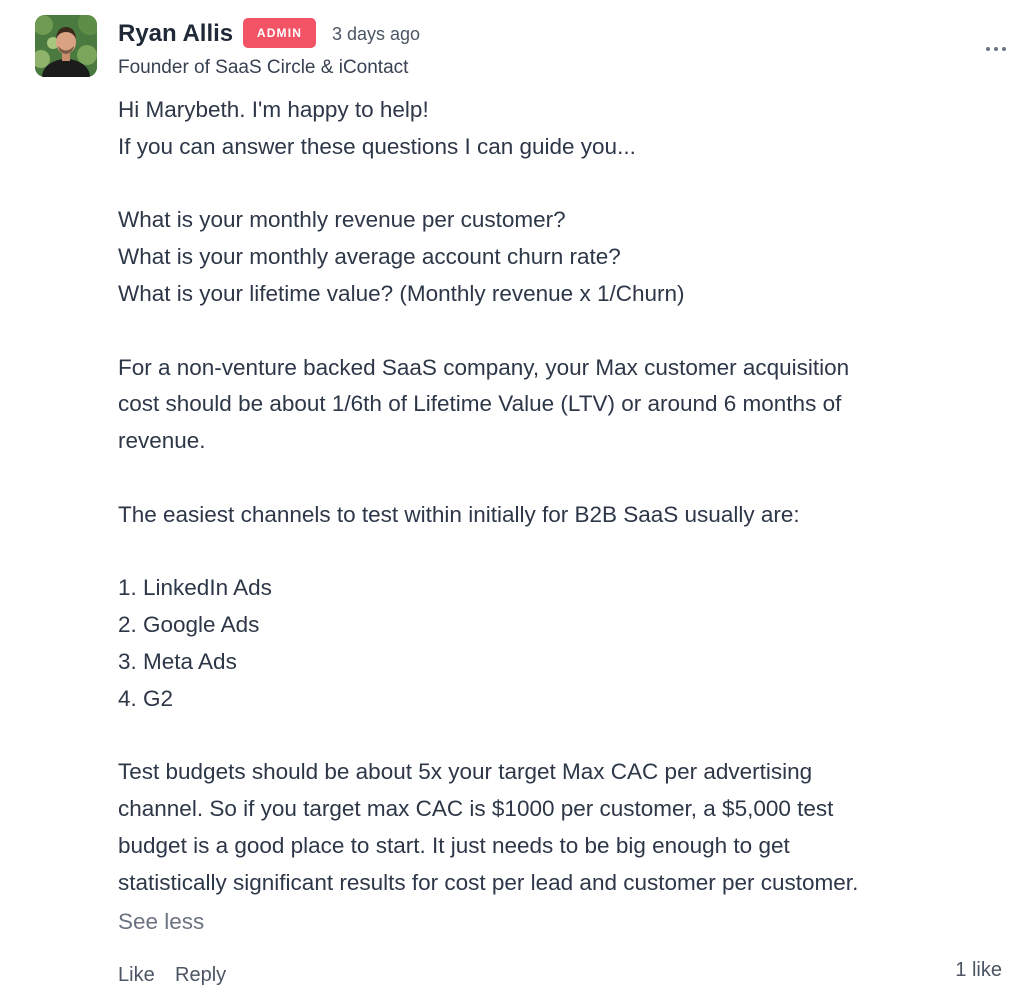 The image size is (1024, 1006). I want to click on admin-badge: ADMIN, so click(279, 33).